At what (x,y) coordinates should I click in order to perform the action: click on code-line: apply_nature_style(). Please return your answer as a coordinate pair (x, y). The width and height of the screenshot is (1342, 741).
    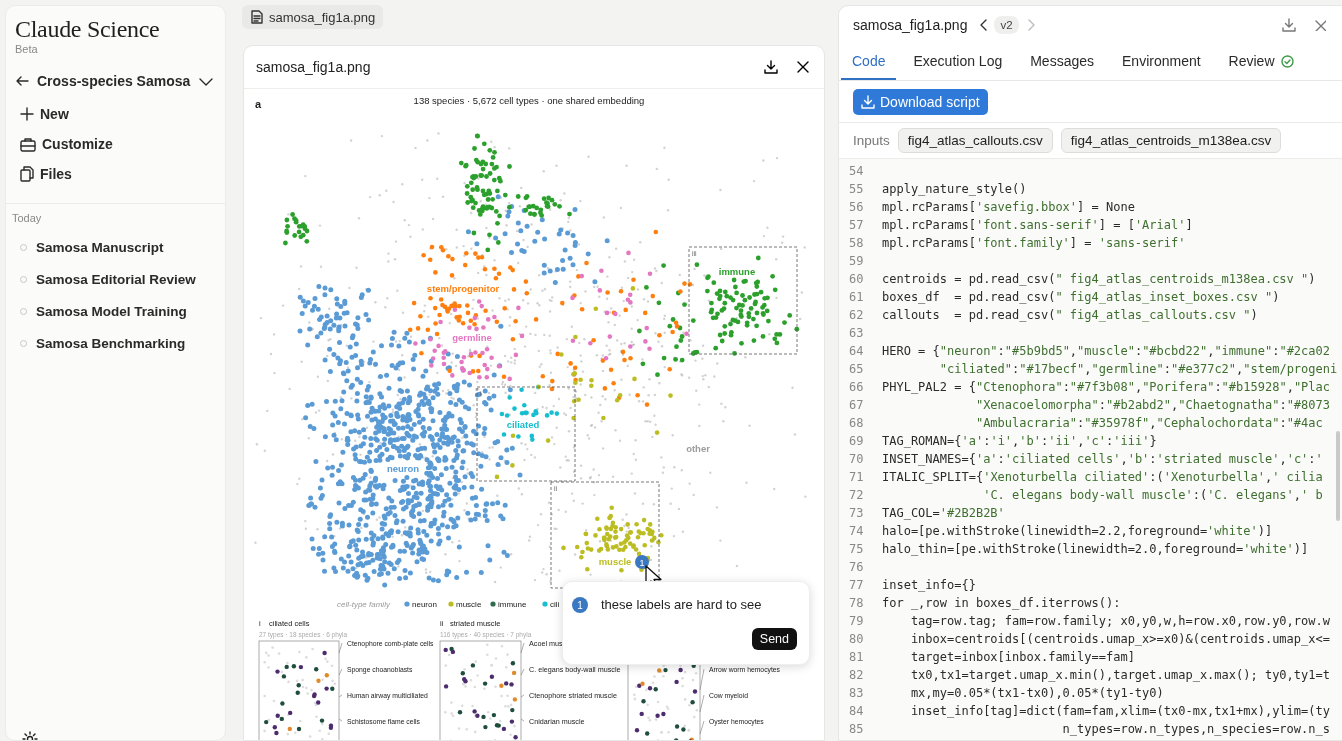
    Looking at the image, I should click on (954, 189).